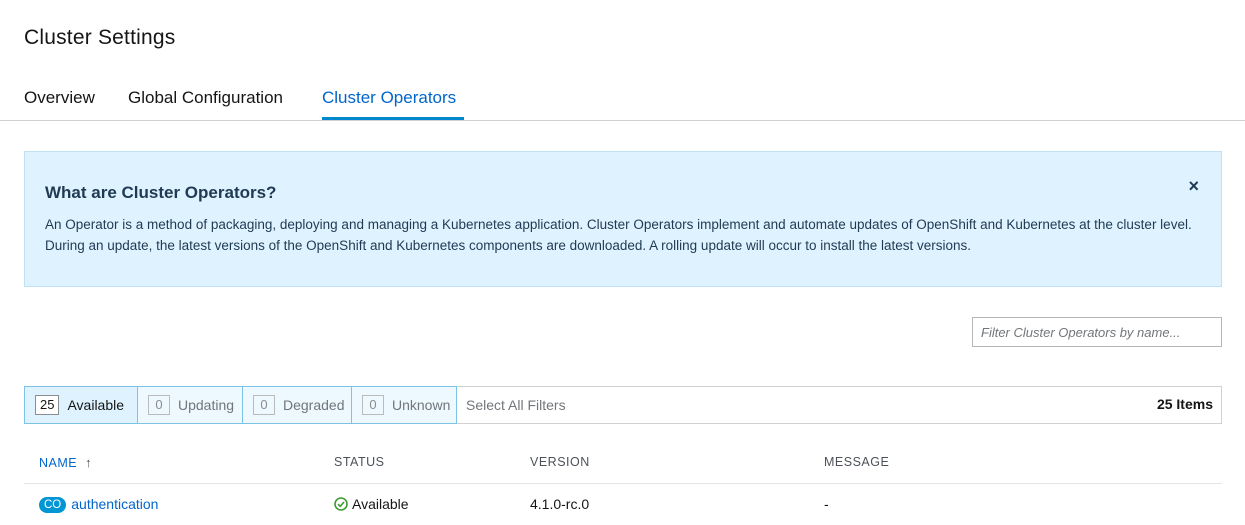 Image resolution: width=1245 pixels, height=525 pixels. What do you see at coordinates (380, 504) in the screenshot?
I see `status-text: Available` at bounding box center [380, 504].